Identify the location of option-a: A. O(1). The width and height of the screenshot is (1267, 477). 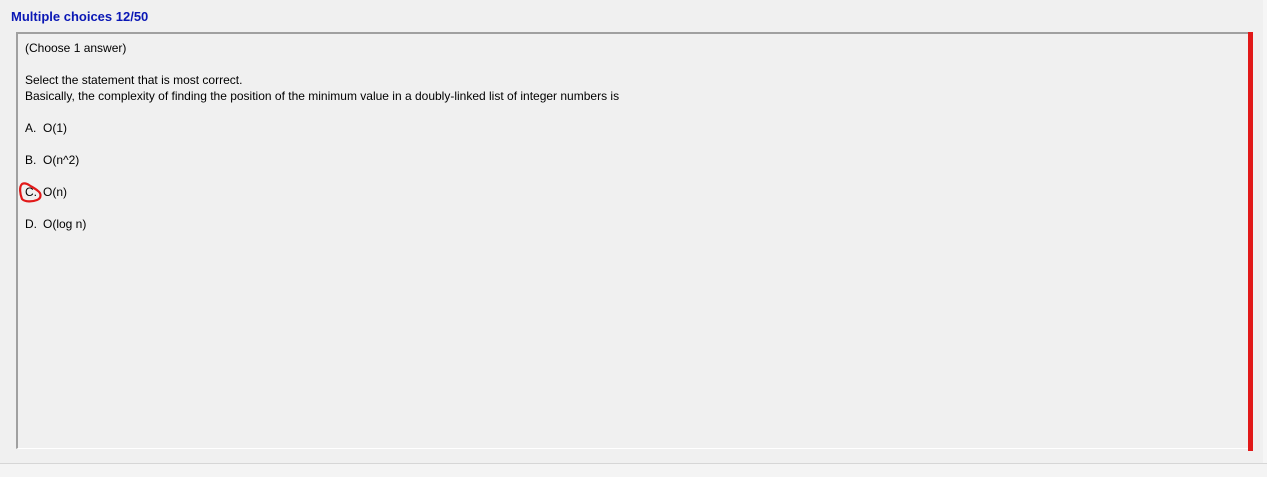
(46, 128).